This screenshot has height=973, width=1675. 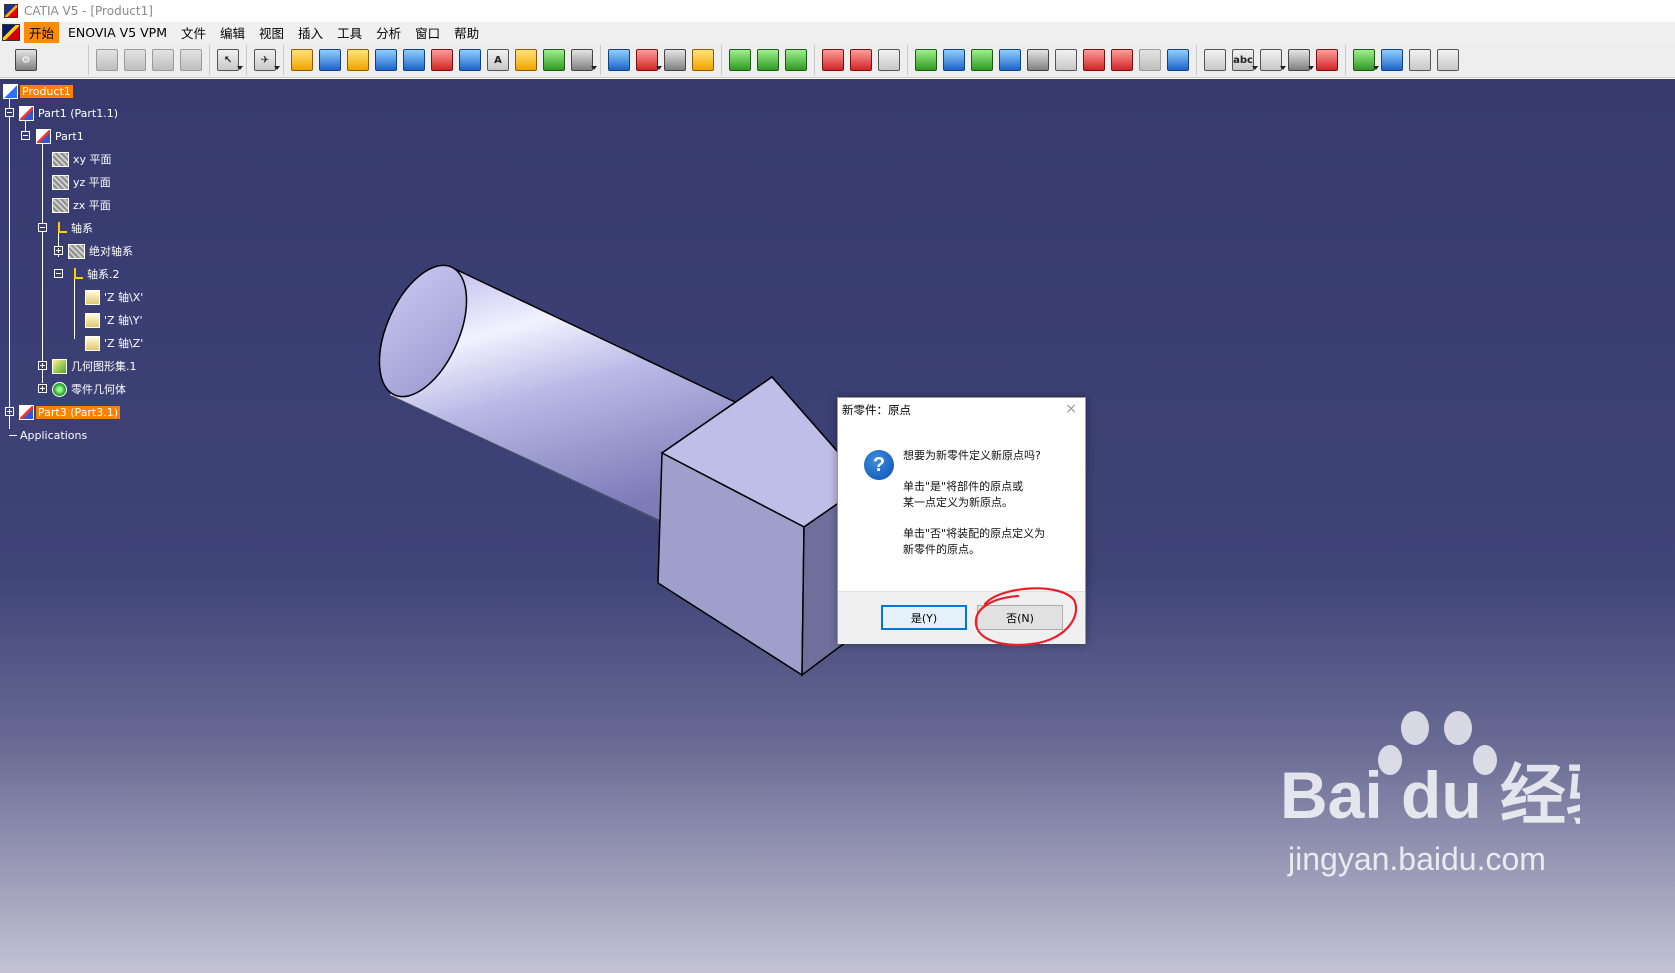 What do you see at coordinates (1392, 60) in the screenshot?
I see `bill-of-material-icon` at bounding box center [1392, 60].